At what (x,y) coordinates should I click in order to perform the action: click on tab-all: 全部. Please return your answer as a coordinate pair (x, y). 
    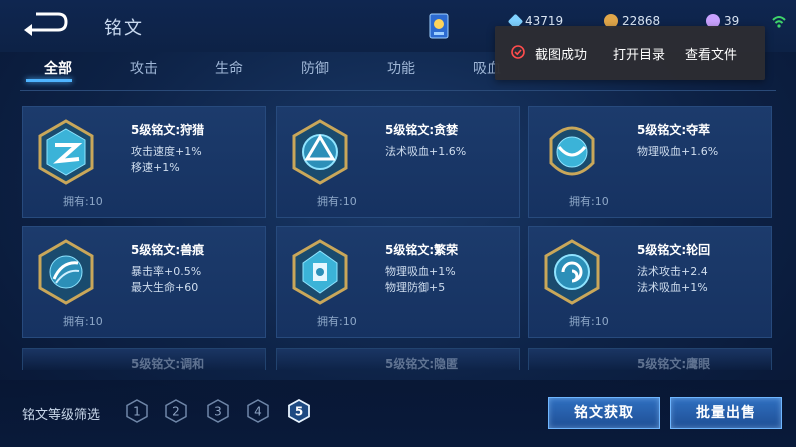
    Looking at the image, I should click on (58, 68).